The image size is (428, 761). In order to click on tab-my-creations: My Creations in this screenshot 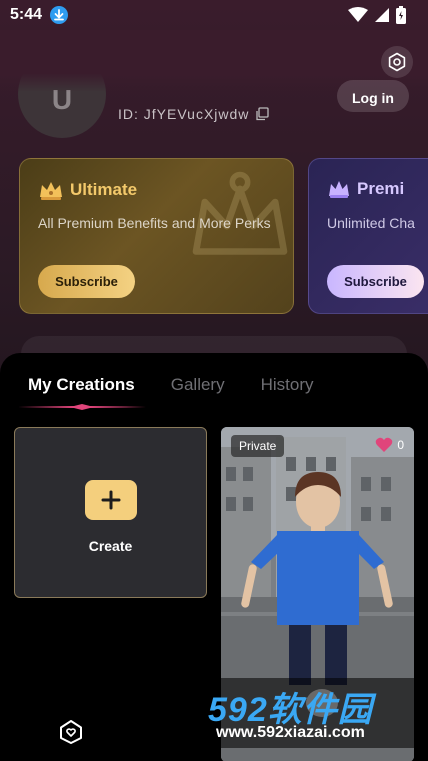, I will do `click(81, 386)`.